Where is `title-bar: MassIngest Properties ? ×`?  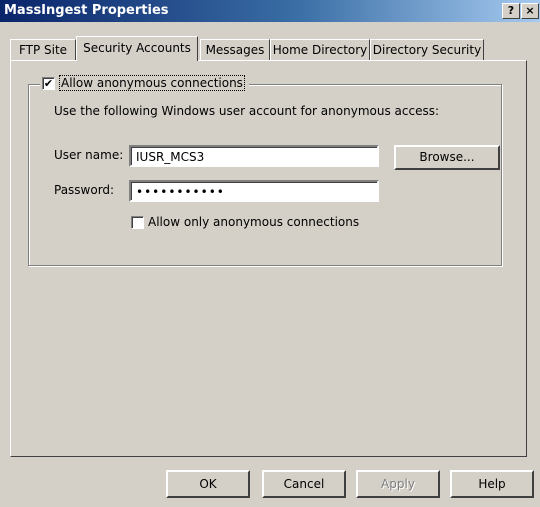 title-bar: MassIngest Properties ? × is located at coordinates (270, 11).